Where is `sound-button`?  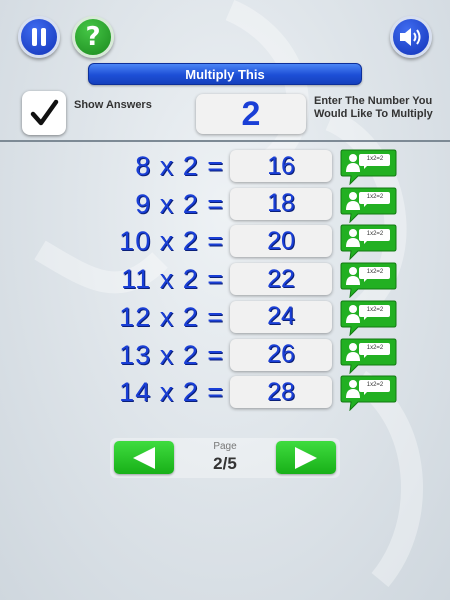
sound-button is located at coordinates (411, 37).